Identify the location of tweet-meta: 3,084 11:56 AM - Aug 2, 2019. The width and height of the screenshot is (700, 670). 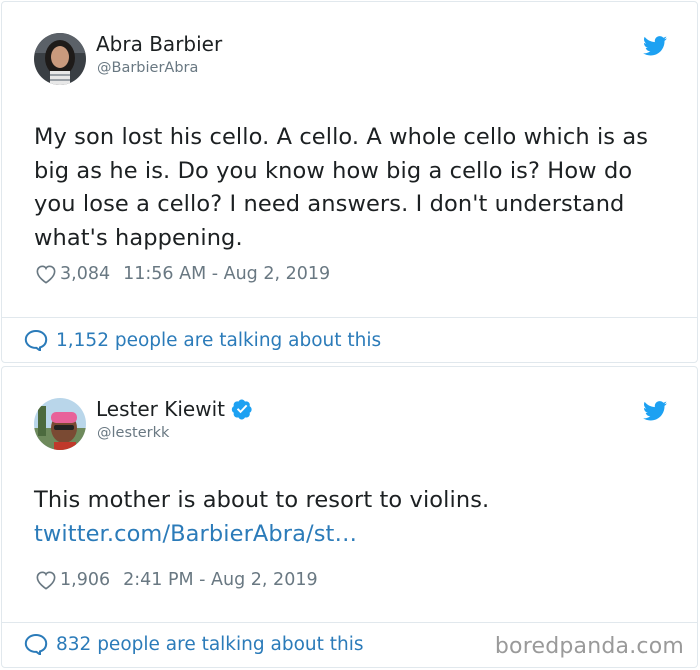
(182, 274).